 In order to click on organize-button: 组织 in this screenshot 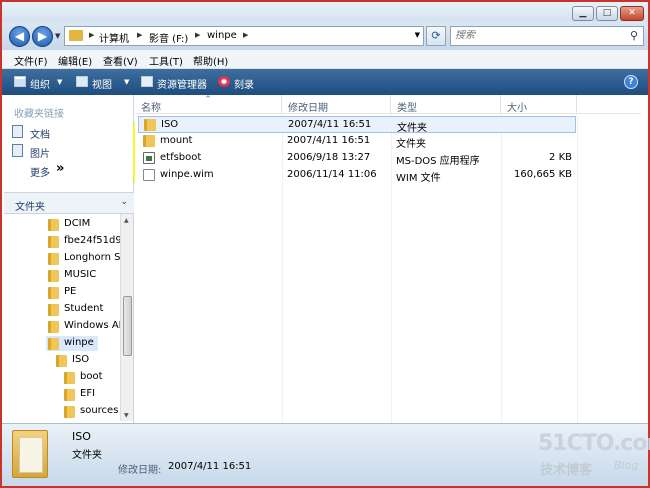, I will do `click(40, 83)`.